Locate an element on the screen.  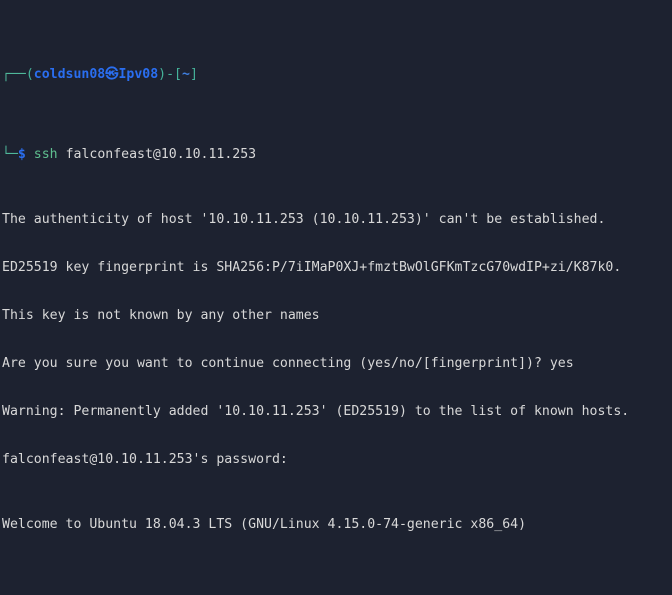
prompt-bracket-close: ] is located at coordinates (193, 75).